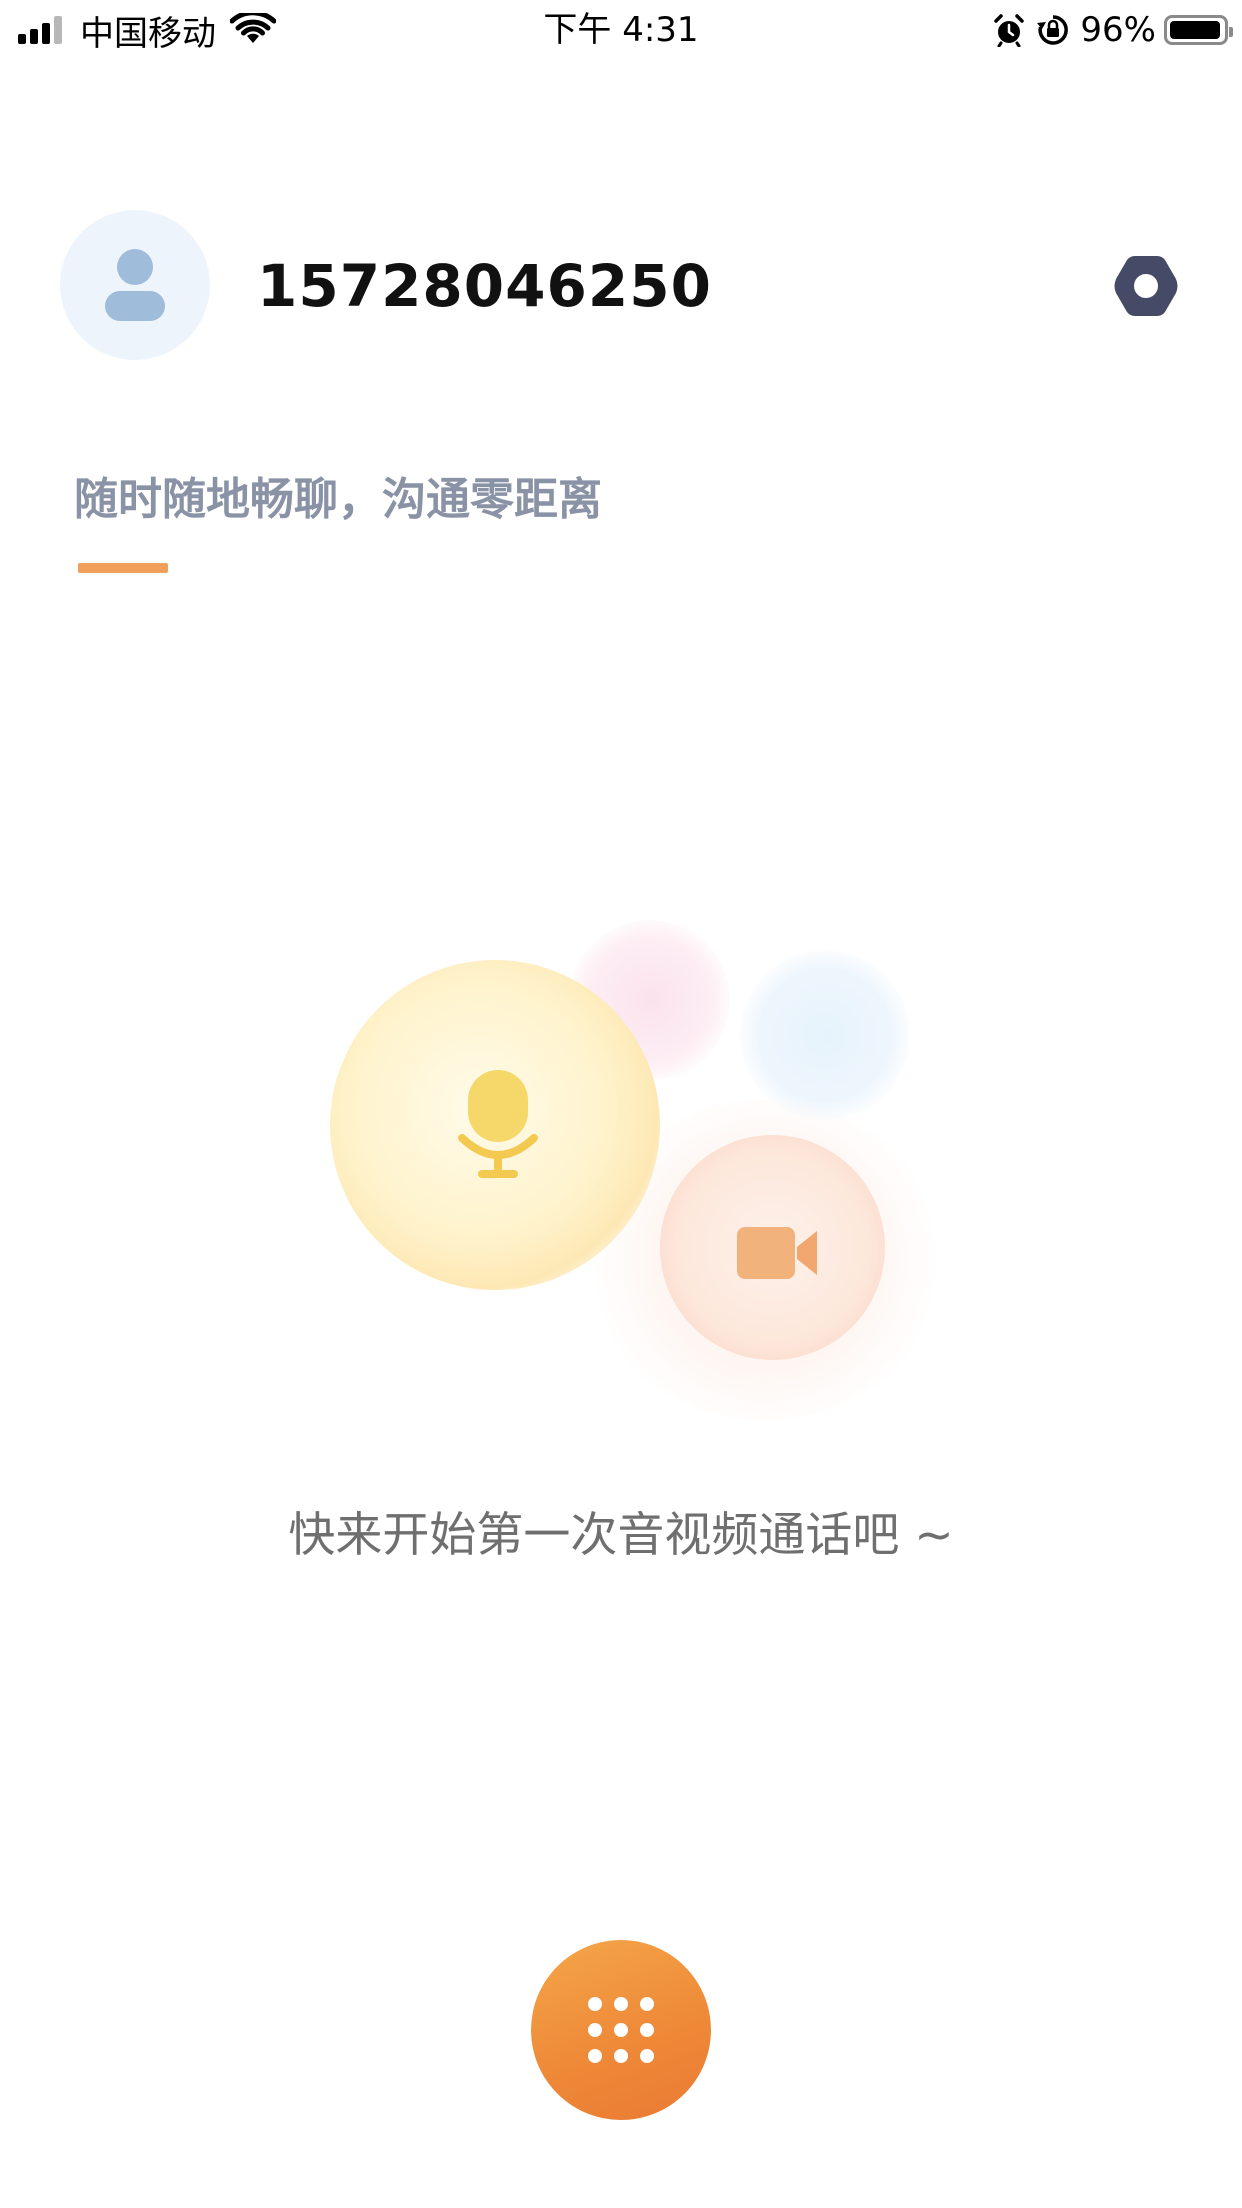 The height and width of the screenshot is (2208, 1242). I want to click on dialpad-button, so click(621, 2030).